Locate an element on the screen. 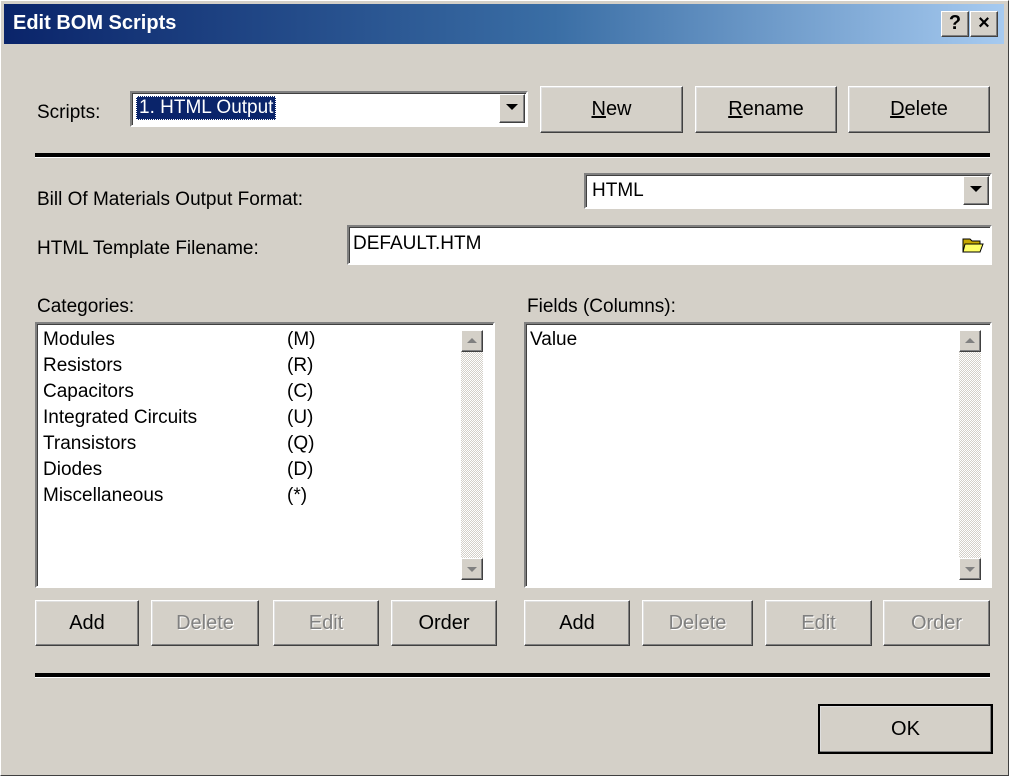 The width and height of the screenshot is (1009, 776). category-item-integrated-circuits: Integrated Circuits (U) is located at coordinates (252, 418).